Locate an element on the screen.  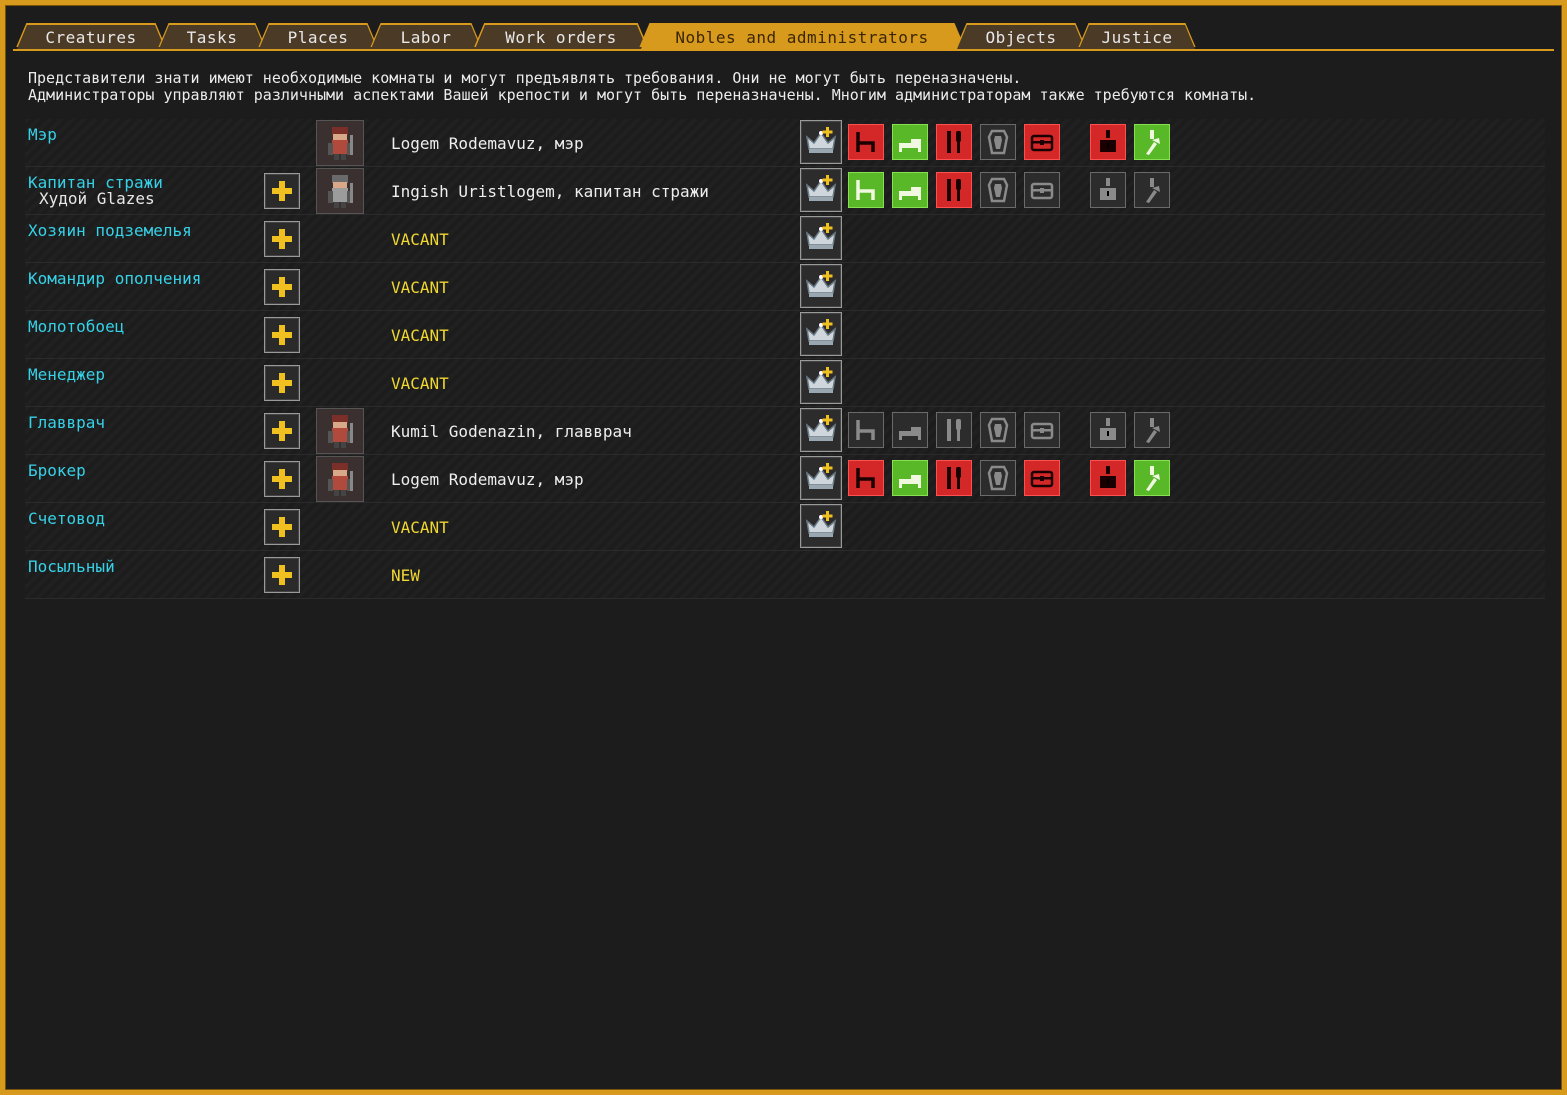
tab-label: Labor is located at coordinates (426, 37).